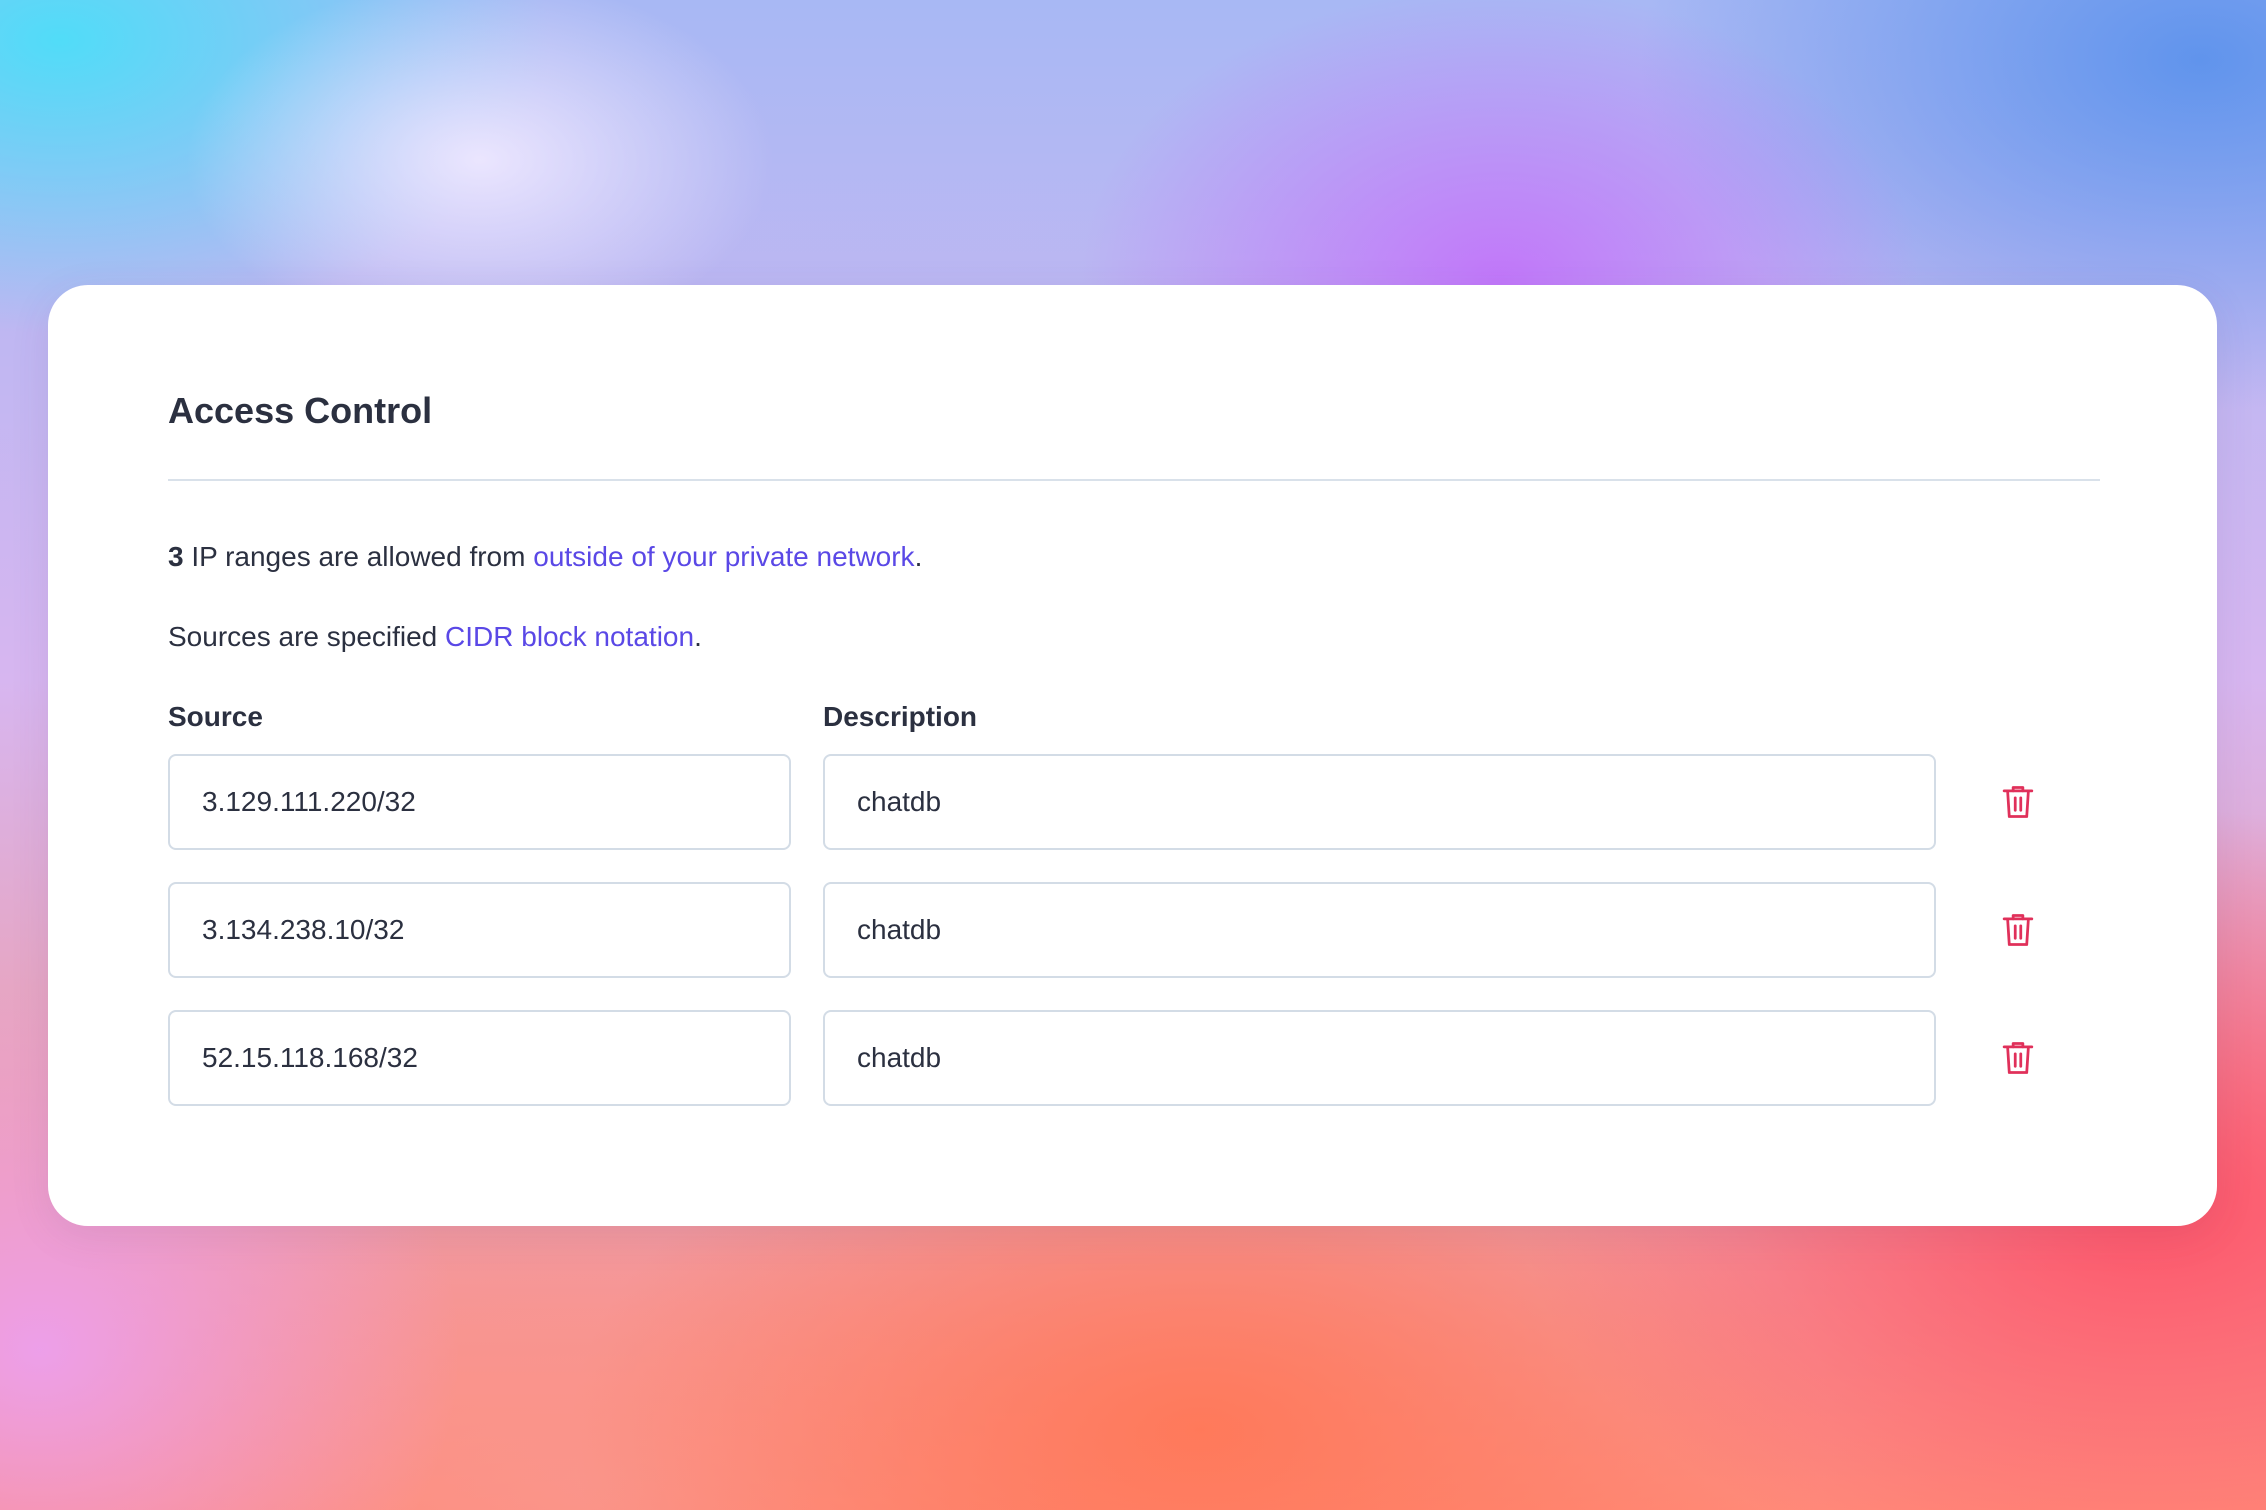 The width and height of the screenshot is (2266, 1510). I want to click on range-count: 3, so click(176, 556).